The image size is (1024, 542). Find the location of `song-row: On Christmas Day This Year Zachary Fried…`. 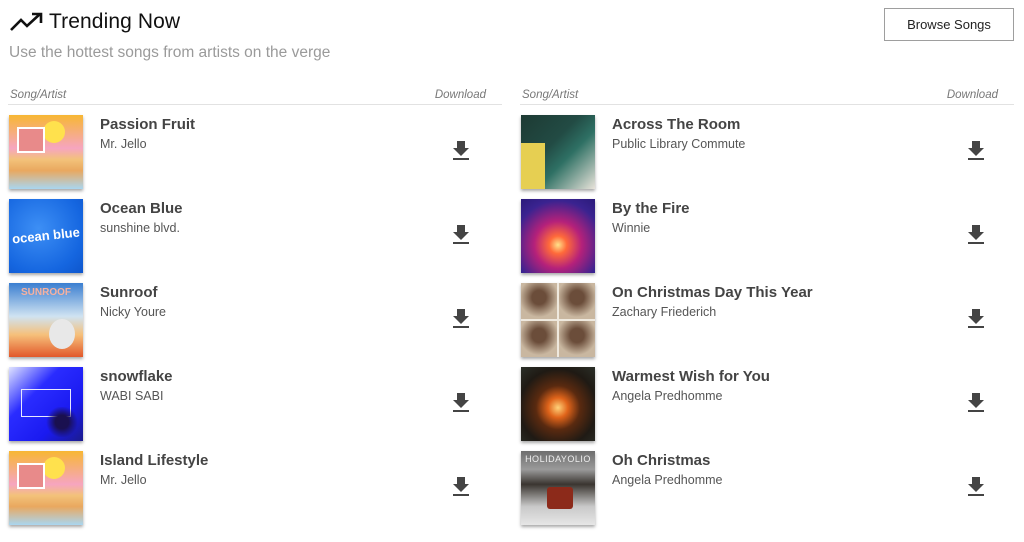

song-row: On Christmas Day This Year Zachary Fried… is located at coordinates (767, 315).